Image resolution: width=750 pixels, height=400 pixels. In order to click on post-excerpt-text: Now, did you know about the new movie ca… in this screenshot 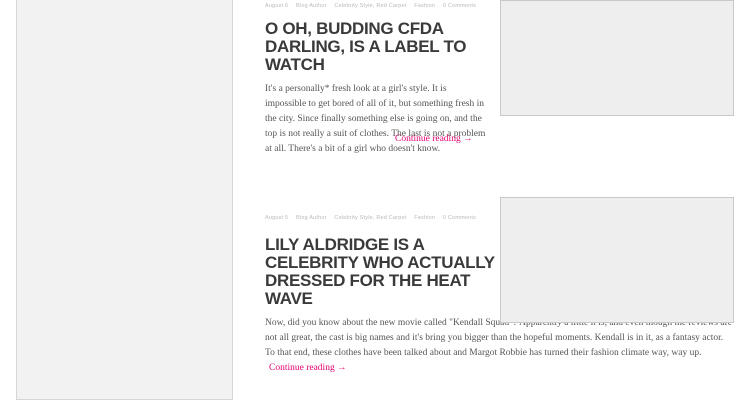, I will do `click(498, 338)`.